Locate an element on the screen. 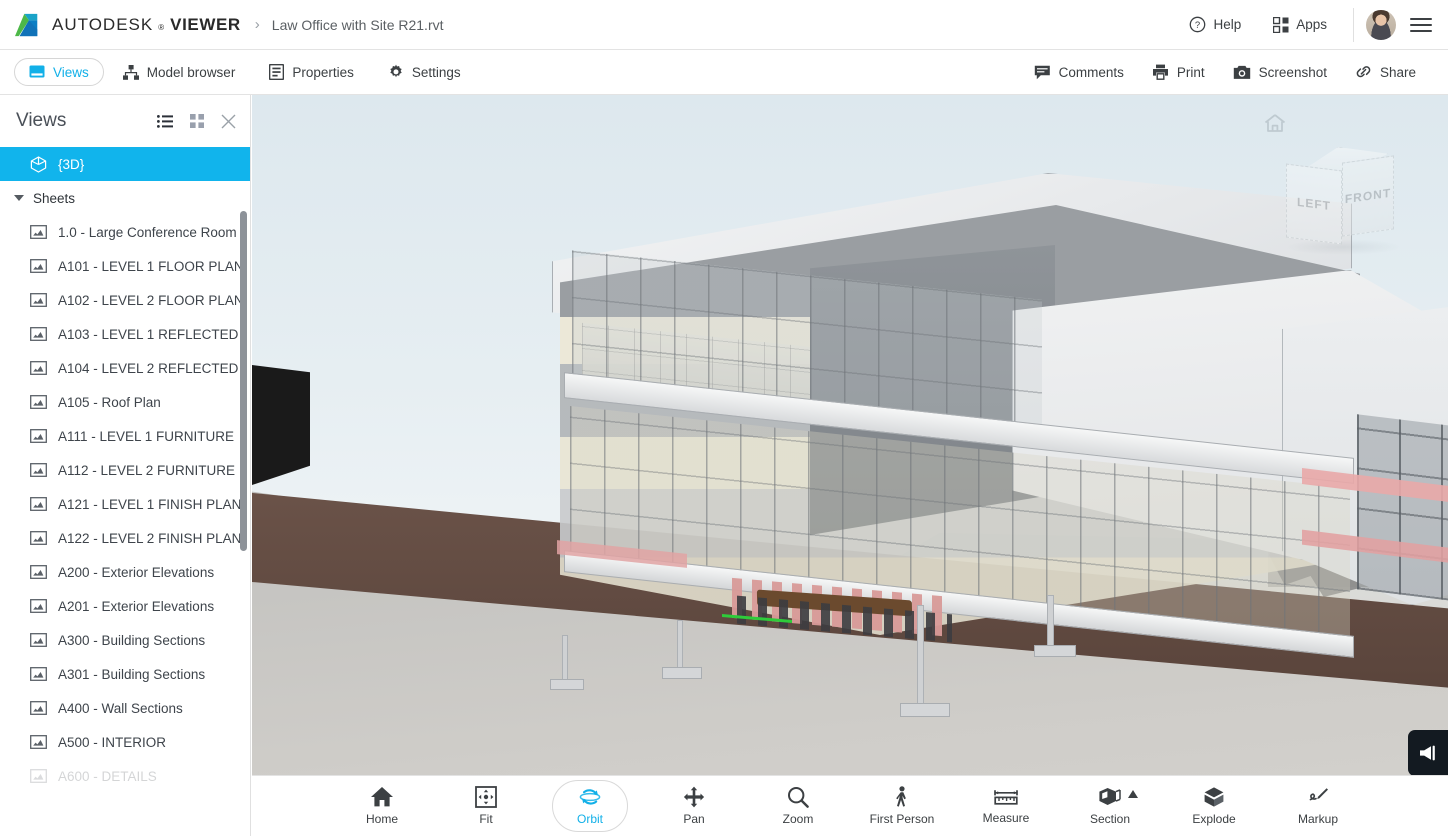 This screenshot has width=1448, height=836. tool-zoom: Zoom is located at coordinates (798, 806).